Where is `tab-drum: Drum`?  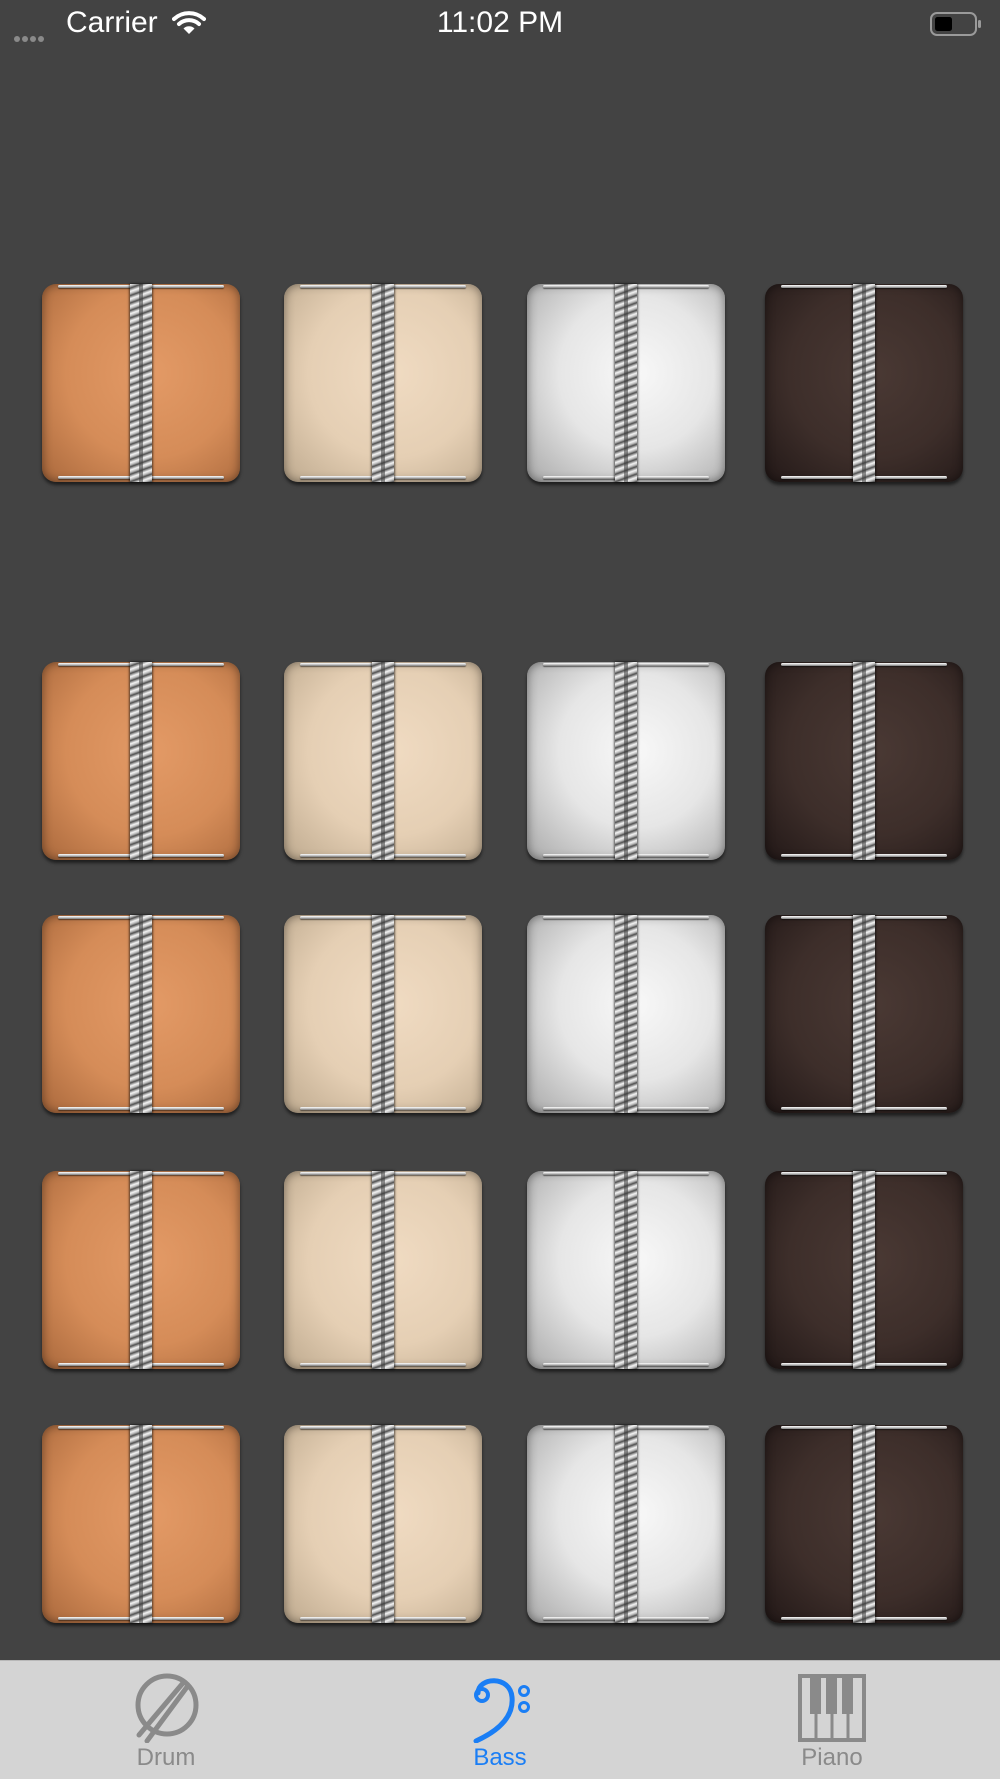 tab-drum: Drum is located at coordinates (166, 1720).